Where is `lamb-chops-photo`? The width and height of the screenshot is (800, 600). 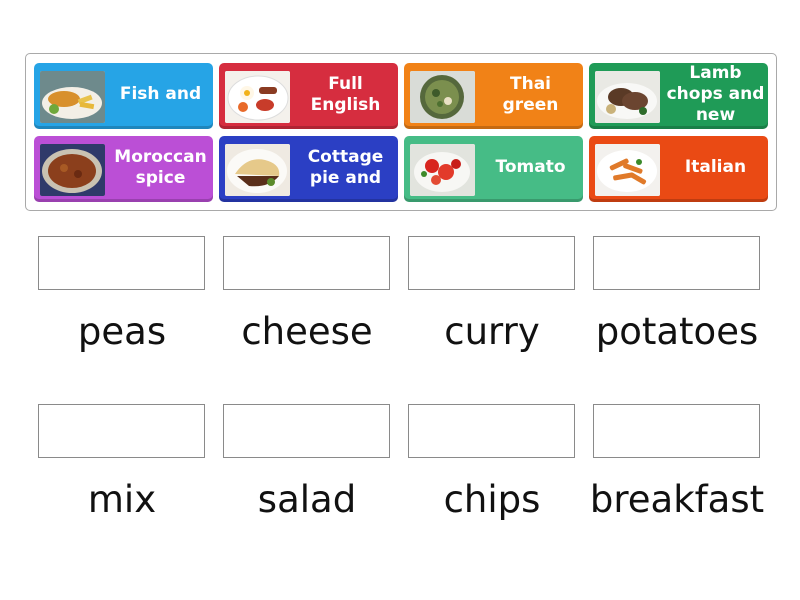
lamb-chops-photo is located at coordinates (627, 97).